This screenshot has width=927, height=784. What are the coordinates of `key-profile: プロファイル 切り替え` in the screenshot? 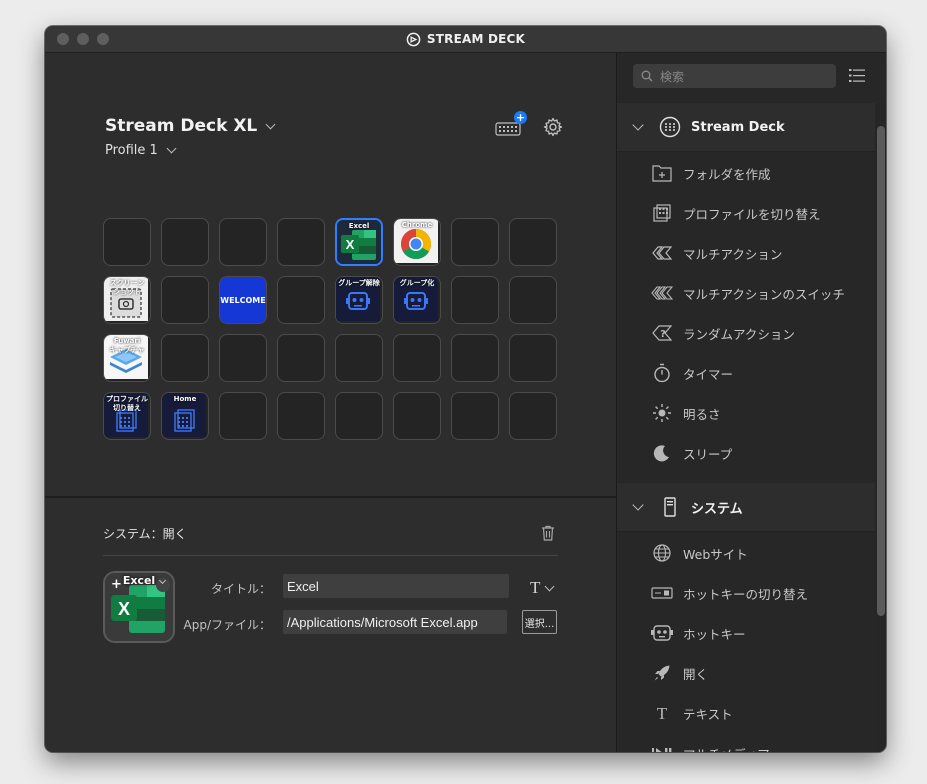 It's located at (127, 416).